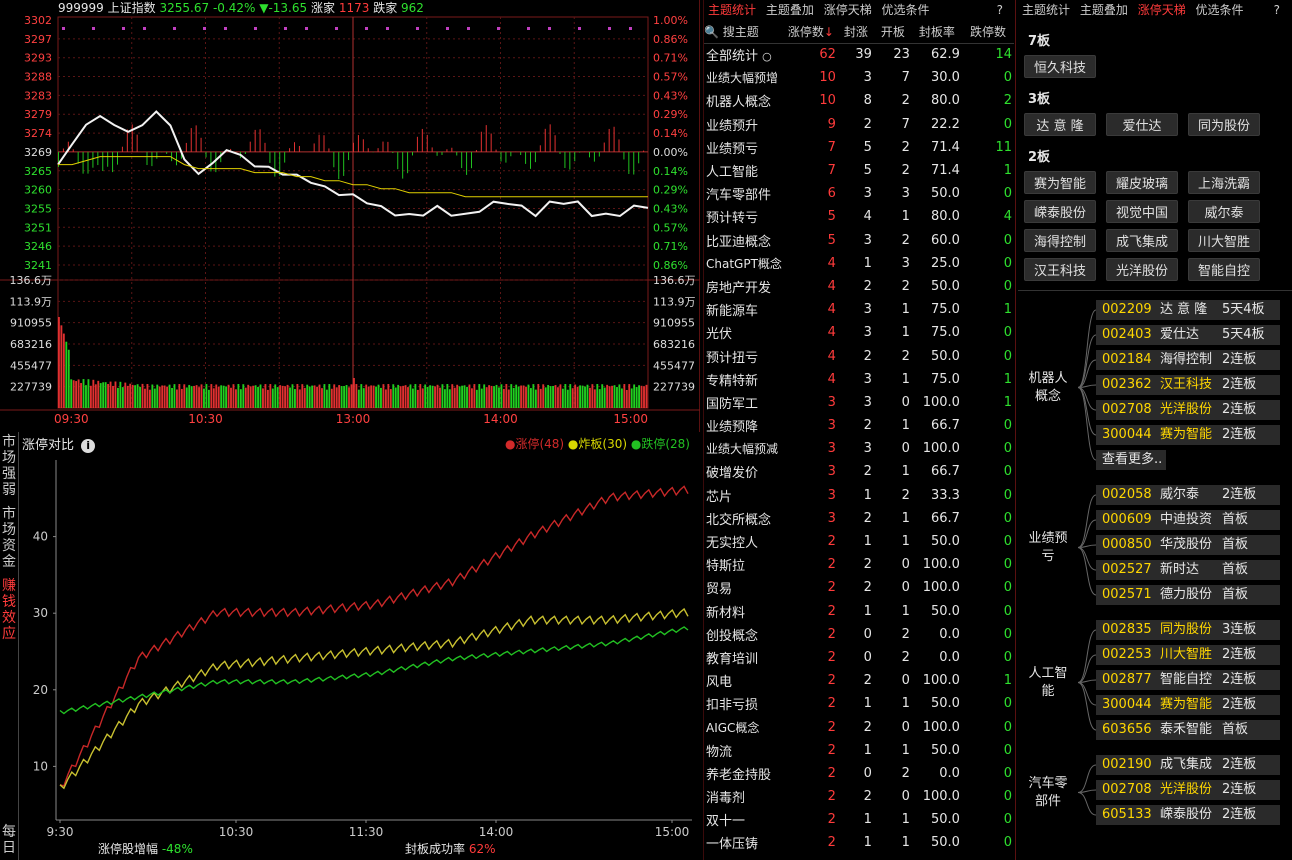 This screenshot has width=1292, height=860. I want to click on theme-row: 无实控人 2 1 1 50.0 0, so click(859, 541).